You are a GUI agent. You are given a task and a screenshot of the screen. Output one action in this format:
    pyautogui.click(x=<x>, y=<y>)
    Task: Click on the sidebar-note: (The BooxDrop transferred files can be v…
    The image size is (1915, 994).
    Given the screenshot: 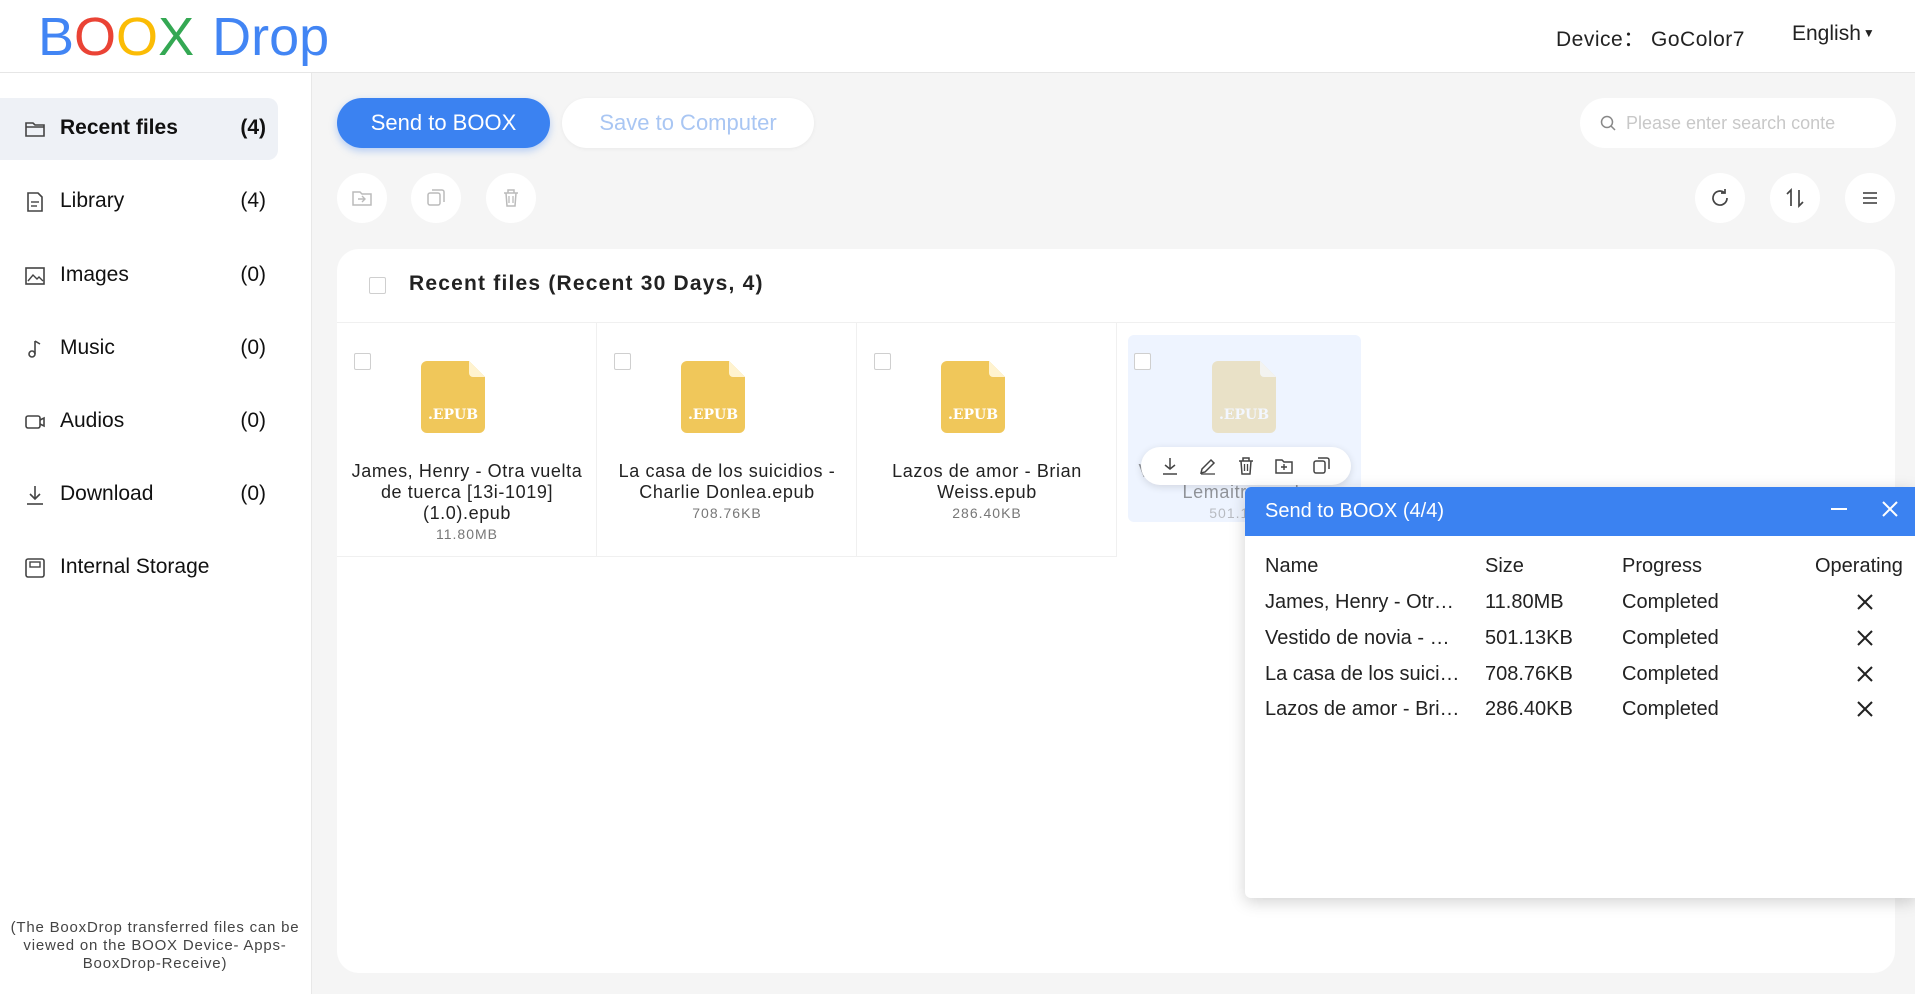 What is the action you would take?
    pyautogui.click(x=155, y=945)
    